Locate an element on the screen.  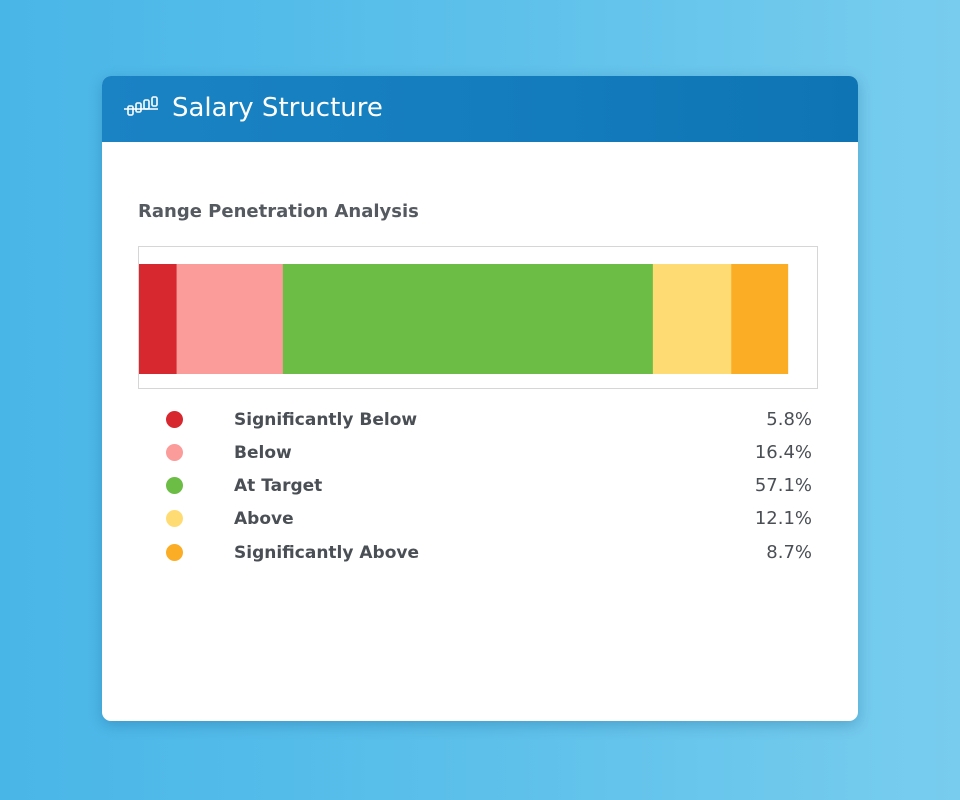
legend-dot-below is located at coordinates (174, 452).